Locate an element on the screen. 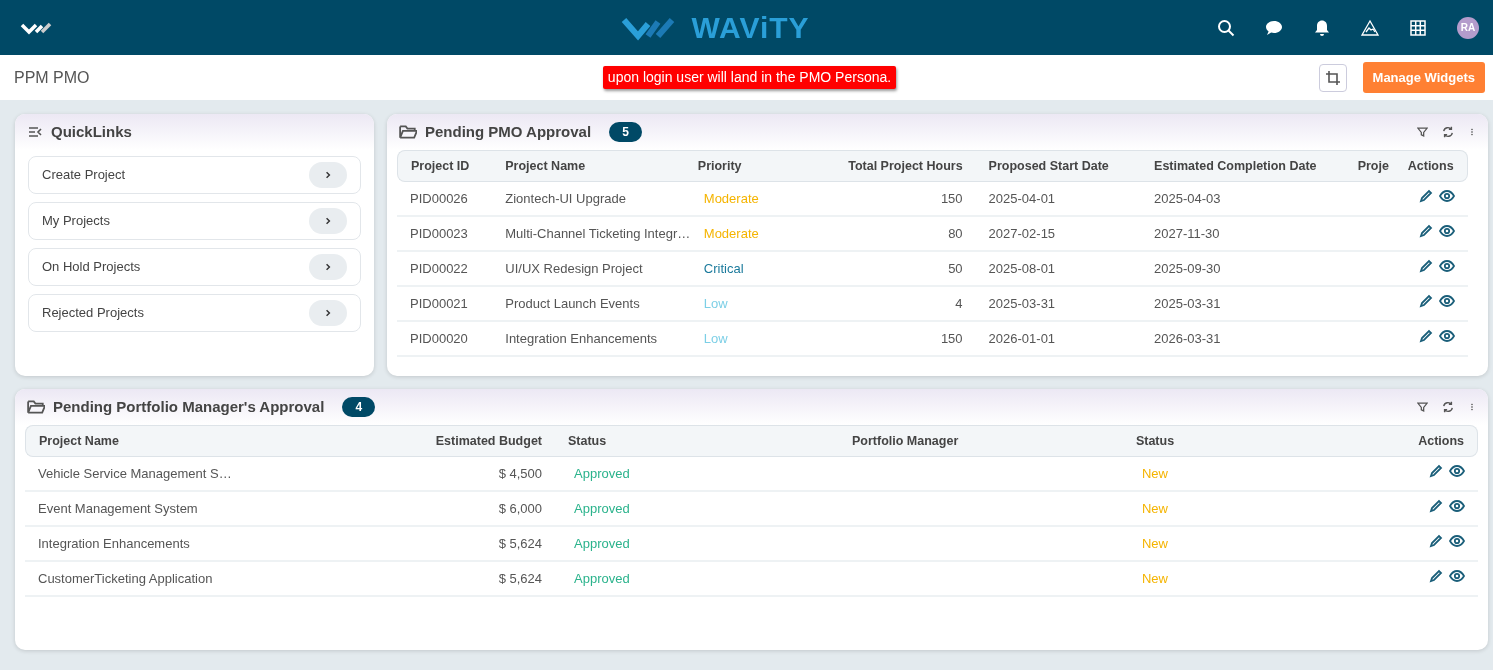 Image resolution: width=1493 pixels, height=670 pixels. column-header: Portfolio Manager is located at coordinates (961, 441).